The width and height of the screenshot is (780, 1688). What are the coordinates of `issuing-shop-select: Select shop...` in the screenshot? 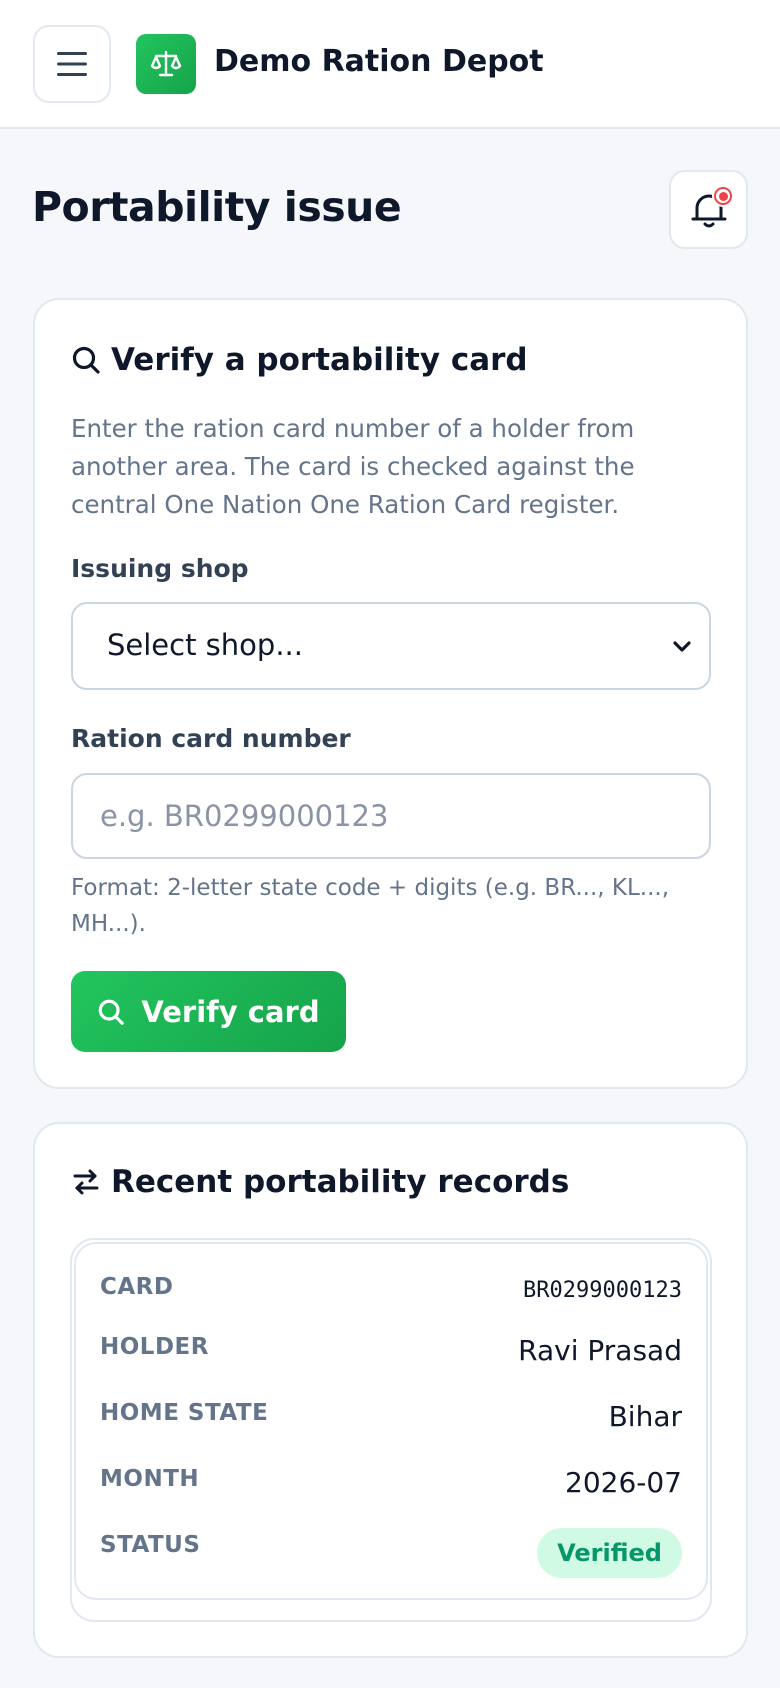 It's located at (391, 646).